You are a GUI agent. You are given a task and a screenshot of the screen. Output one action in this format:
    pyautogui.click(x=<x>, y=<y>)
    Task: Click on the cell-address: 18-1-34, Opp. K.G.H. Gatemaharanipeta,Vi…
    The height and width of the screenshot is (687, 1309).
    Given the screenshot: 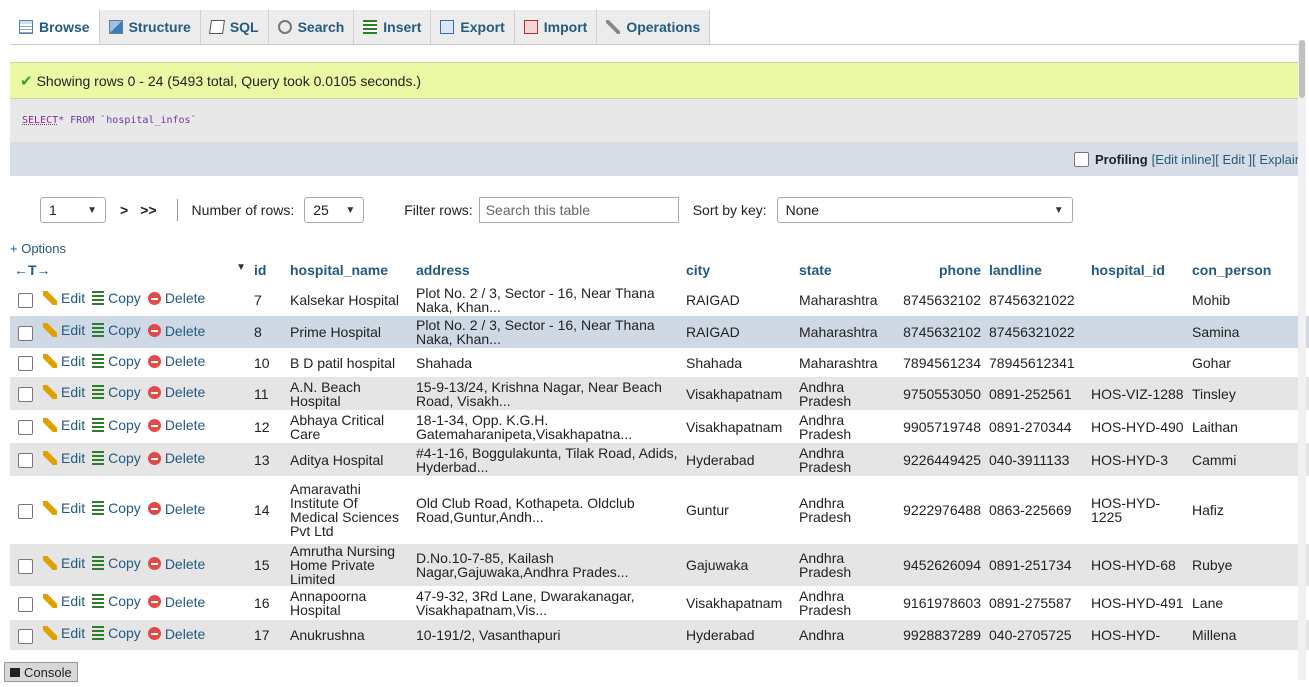 What is the action you would take?
    pyautogui.click(x=547, y=426)
    